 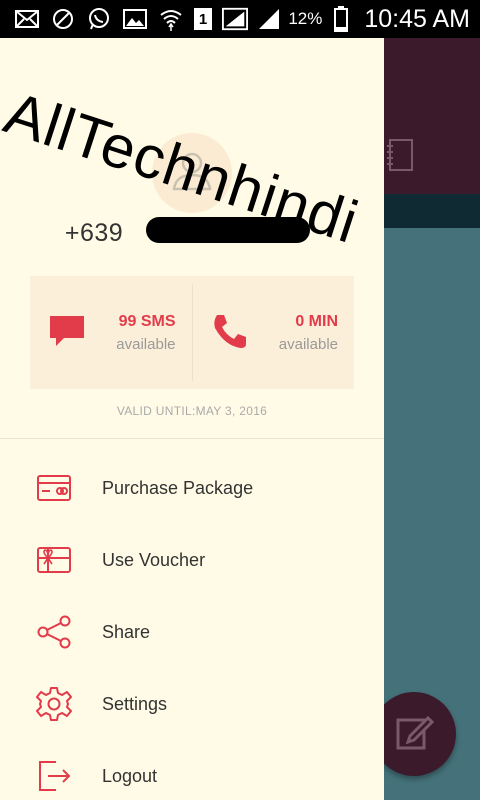 I want to click on menu-logout: Logout, so click(x=192, y=773).